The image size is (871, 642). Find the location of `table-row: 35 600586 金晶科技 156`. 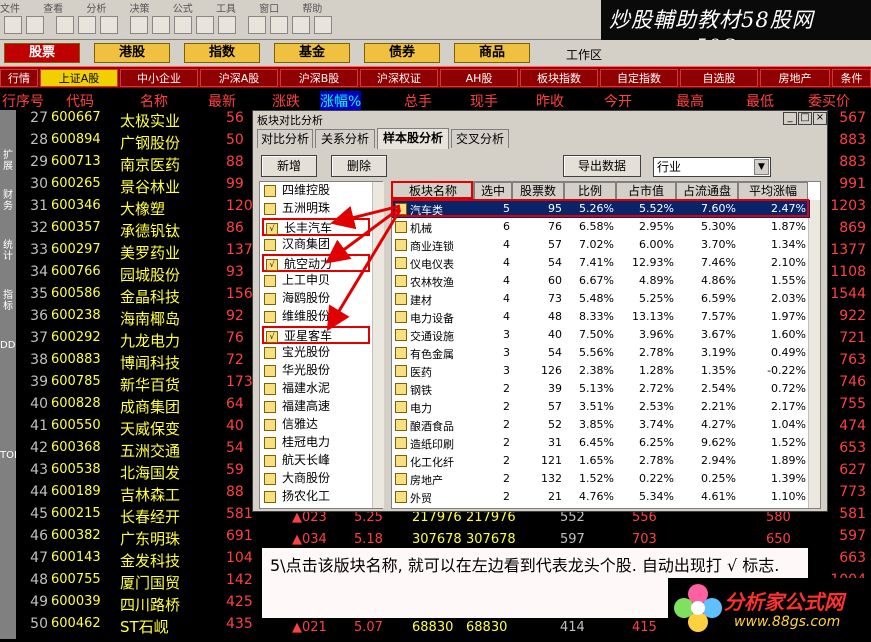

table-row: 35 600586 金晶科技 156 is located at coordinates (134, 297).